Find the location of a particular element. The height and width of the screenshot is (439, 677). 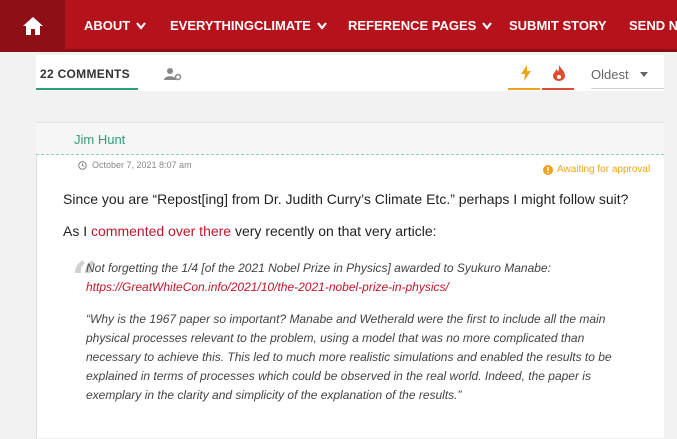

comments-count-underline is located at coordinates (87, 89).